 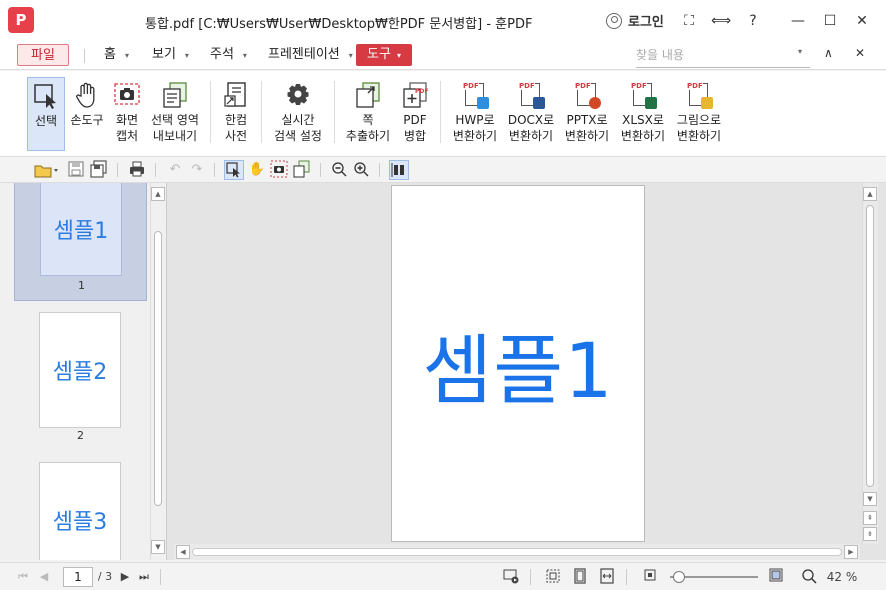 What do you see at coordinates (310, 55) in the screenshot?
I see `menu-presentation: 프레젠테이션 ▾` at bounding box center [310, 55].